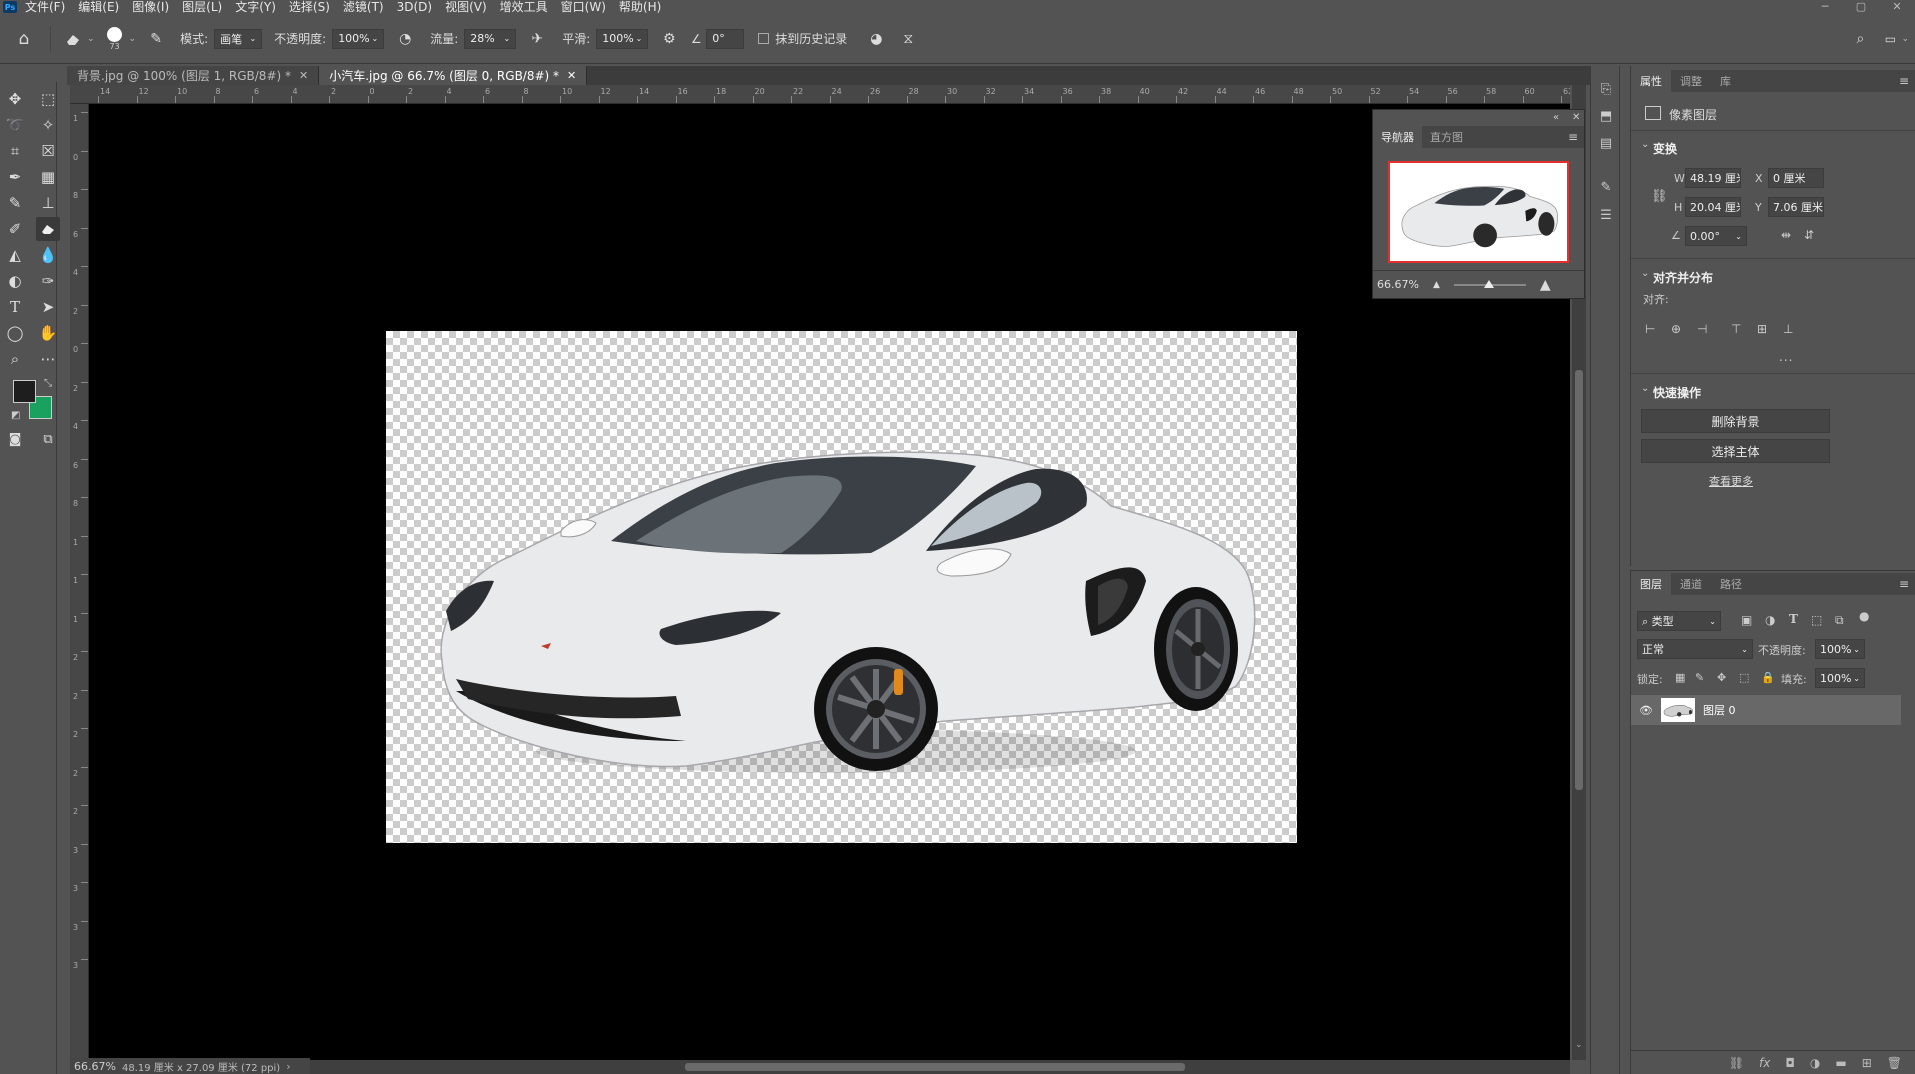  What do you see at coordinates (1746, 620) in the screenshot?
I see `filter-pixel-icon: ▣` at bounding box center [1746, 620].